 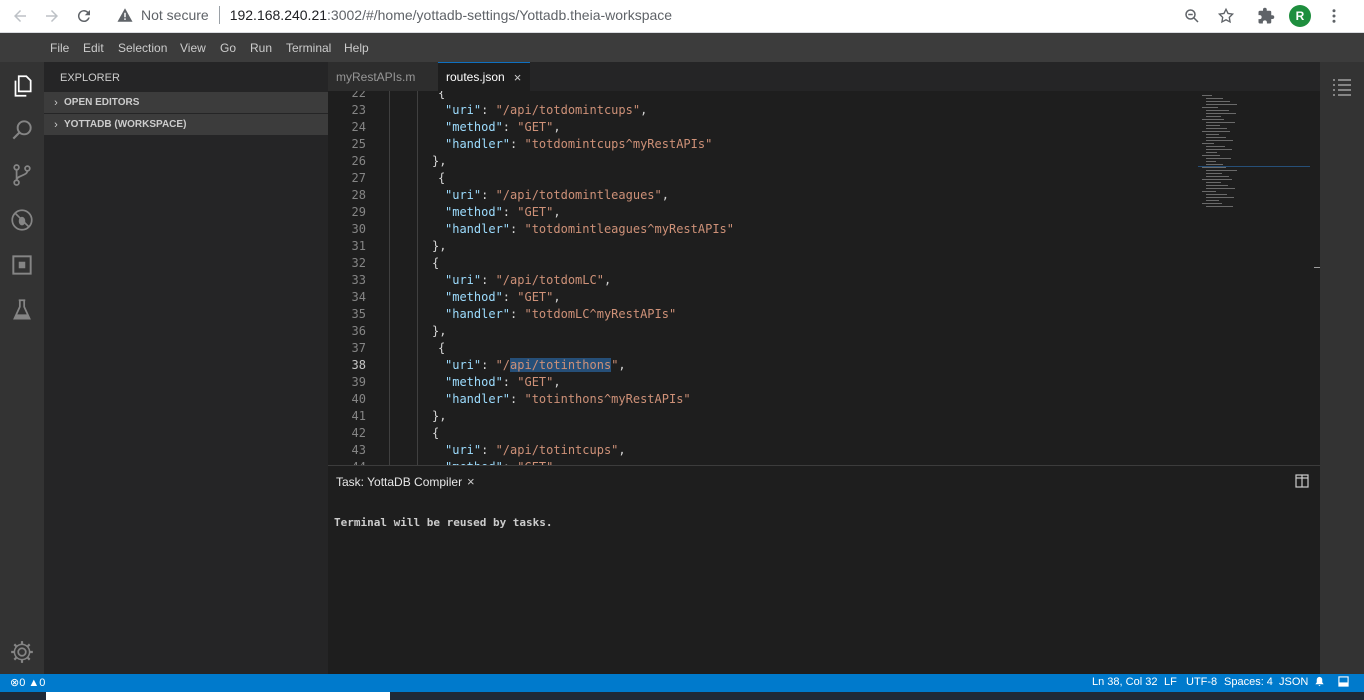 What do you see at coordinates (22, 652) in the screenshot?
I see `settings-gear-icon` at bounding box center [22, 652].